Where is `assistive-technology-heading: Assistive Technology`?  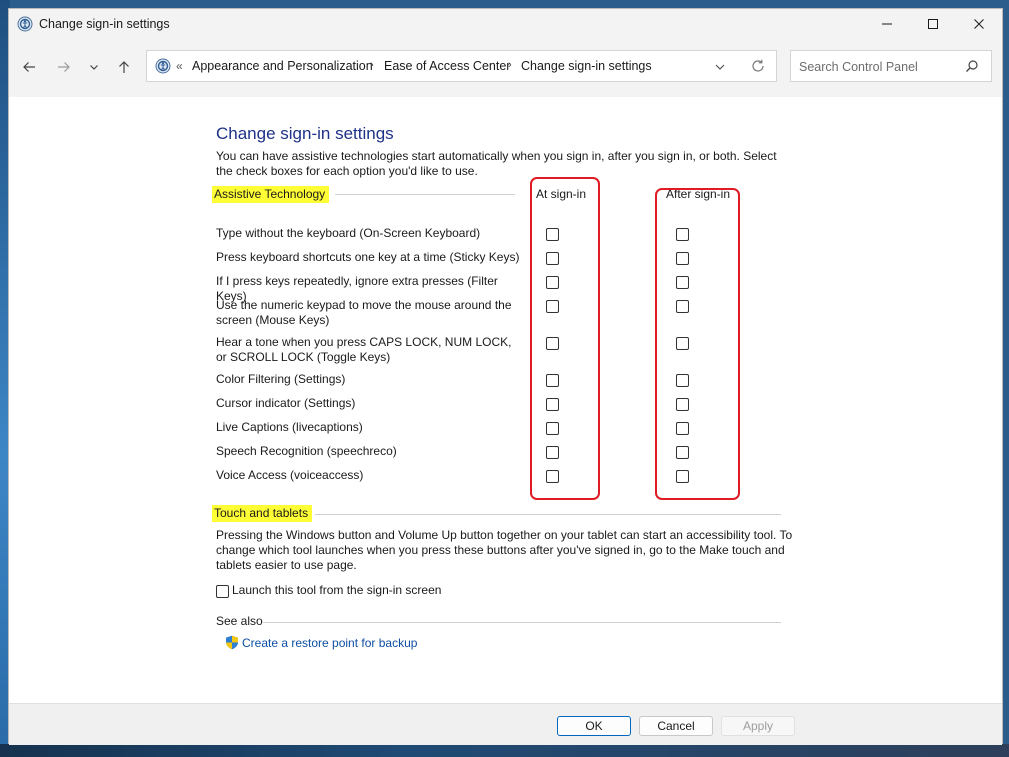 assistive-technology-heading: Assistive Technology is located at coordinates (271, 194).